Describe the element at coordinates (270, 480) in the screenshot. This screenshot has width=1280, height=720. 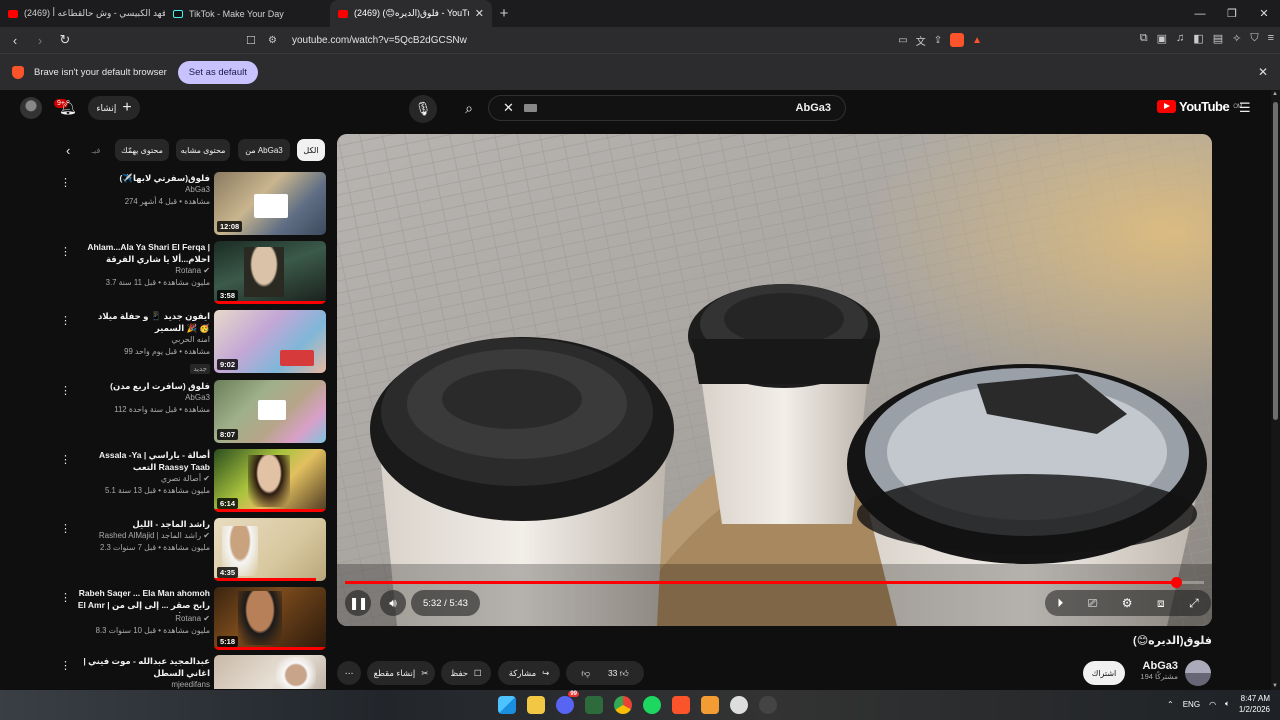
I see `video-thumbnail: 6:14` at that location.